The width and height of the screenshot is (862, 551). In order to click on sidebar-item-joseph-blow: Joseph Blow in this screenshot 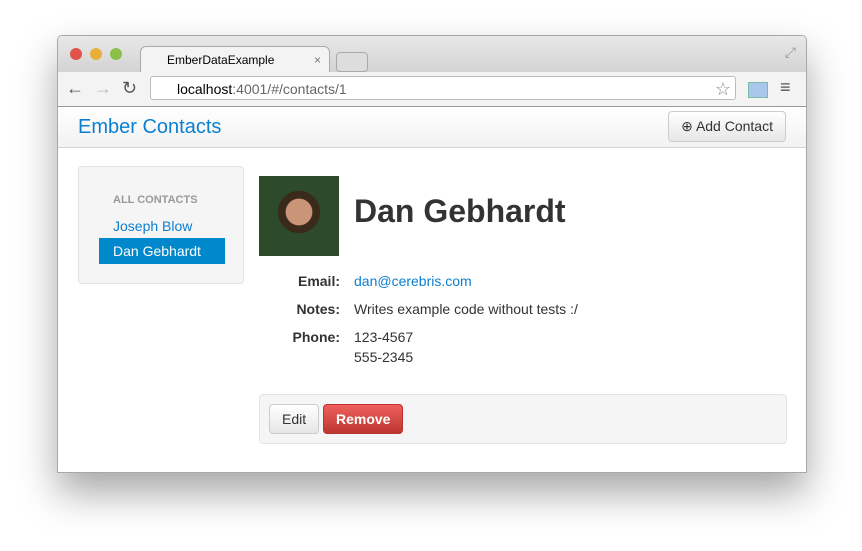, I will do `click(162, 226)`.